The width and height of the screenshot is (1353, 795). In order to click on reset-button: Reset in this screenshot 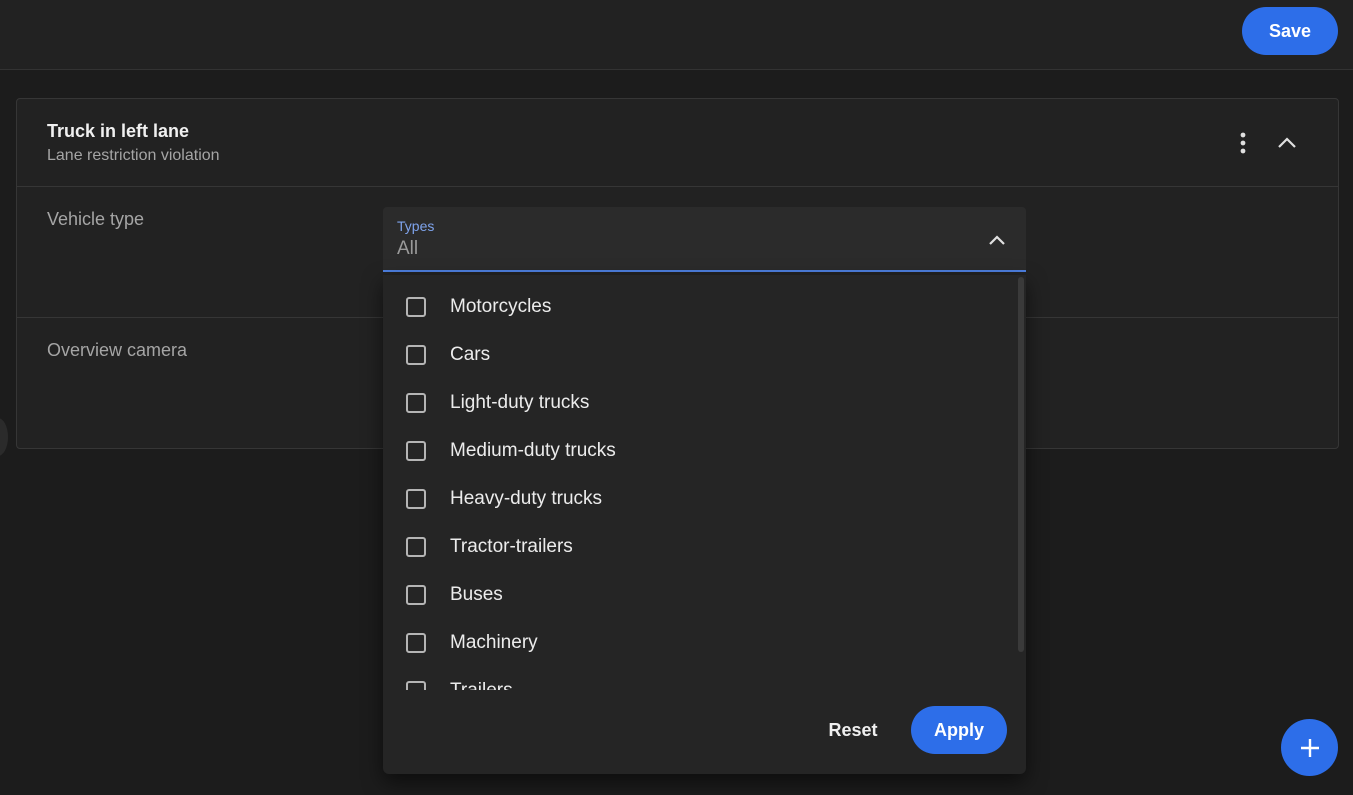, I will do `click(853, 730)`.